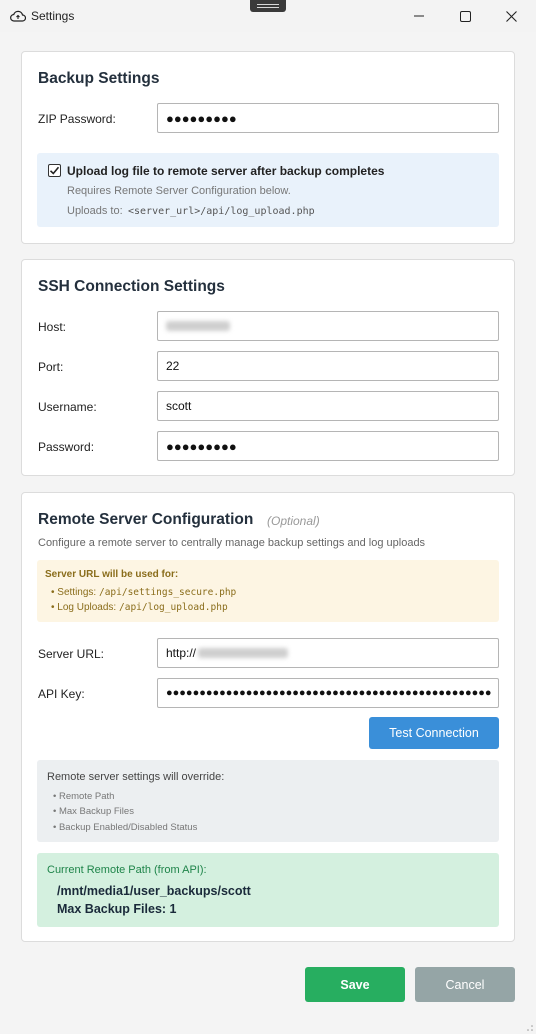 The height and width of the screenshot is (1034, 536). Describe the element at coordinates (221, 211) in the screenshot. I see `uploads-to-path: <server_url>/api/log_upload.php` at that location.